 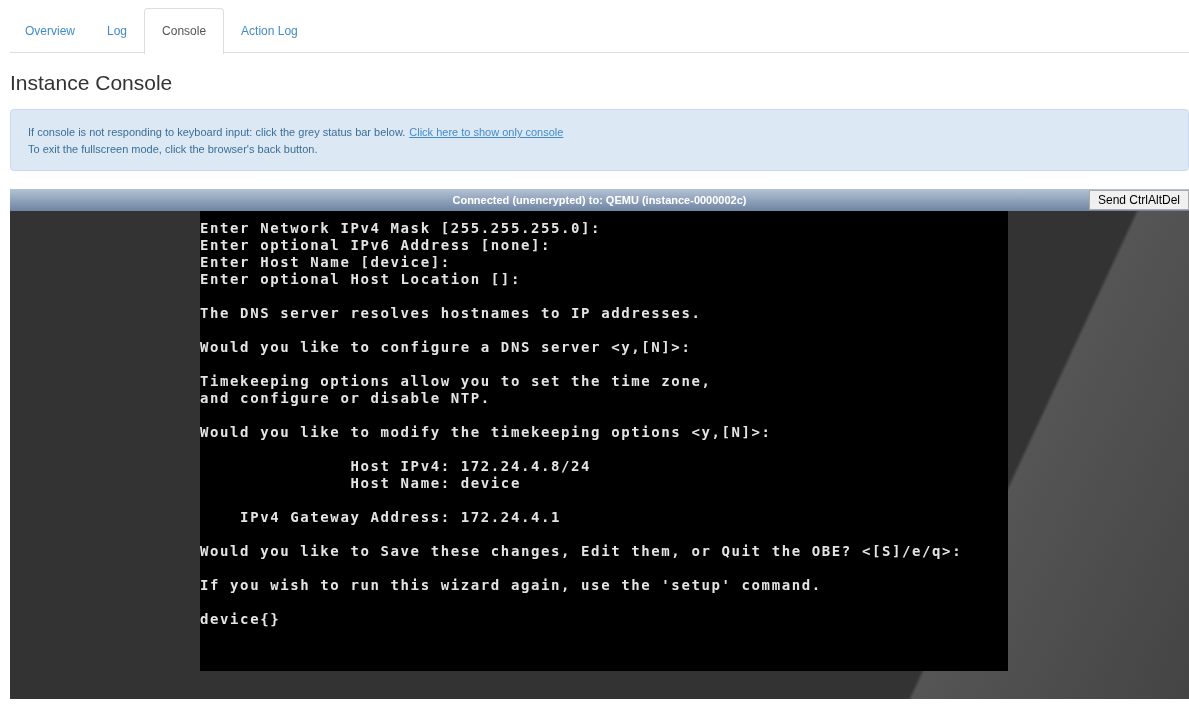 What do you see at coordinates (376, 245) in the screenshot?
I see `terminal-line: Enter optional IPv6 Address [none]:` at bounding box center [376, 245].